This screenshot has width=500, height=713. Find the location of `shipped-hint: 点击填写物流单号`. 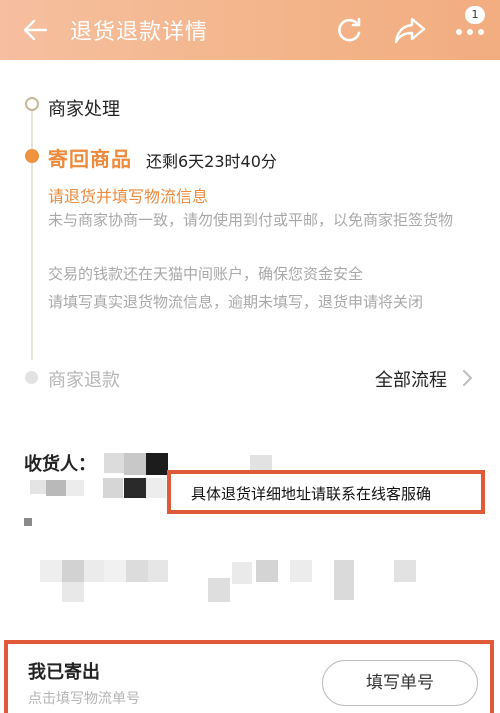

shipped-hint: 点击填写物流单号 is located at coordinates (84, 699).